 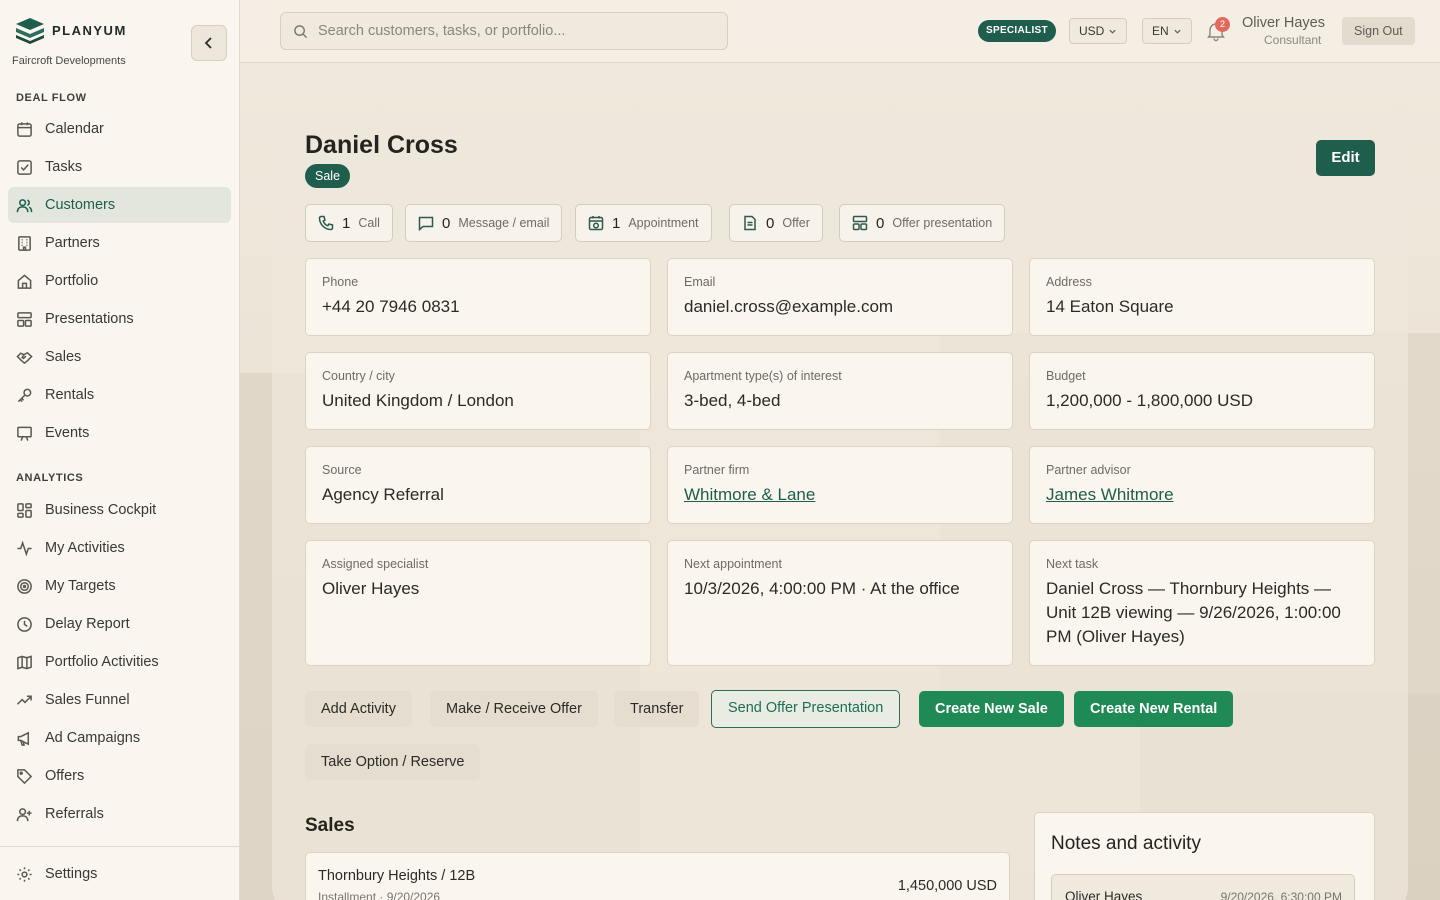 What do you see at coordinates (74, 814) in the screenshot?
I see `sidebar-item-label: Referrals` at bounding box center [74, 814].